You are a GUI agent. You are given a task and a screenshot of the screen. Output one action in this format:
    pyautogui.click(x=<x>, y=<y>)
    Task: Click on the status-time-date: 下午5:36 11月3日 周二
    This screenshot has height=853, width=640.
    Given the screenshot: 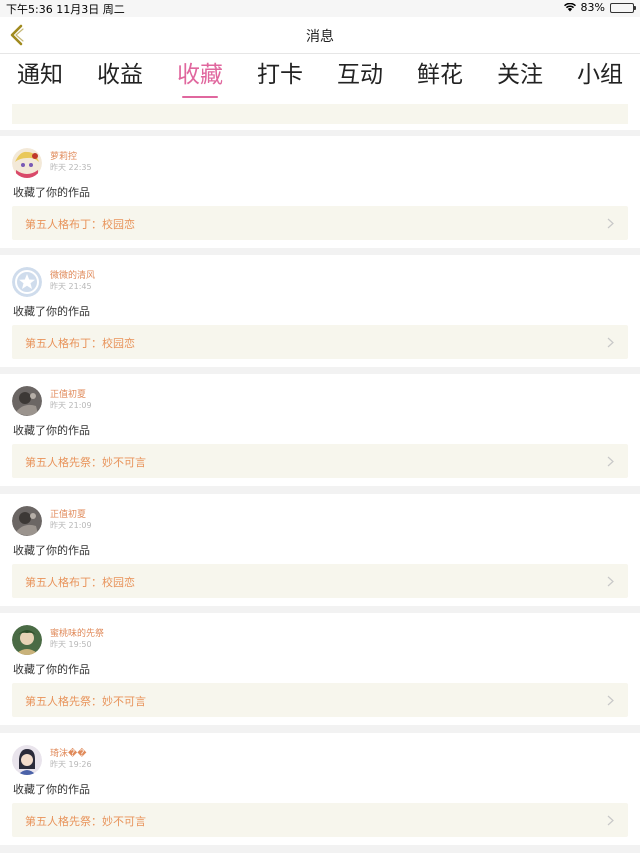 What is the action you would take?
    pyautogui.click(x=65, y=9)
    